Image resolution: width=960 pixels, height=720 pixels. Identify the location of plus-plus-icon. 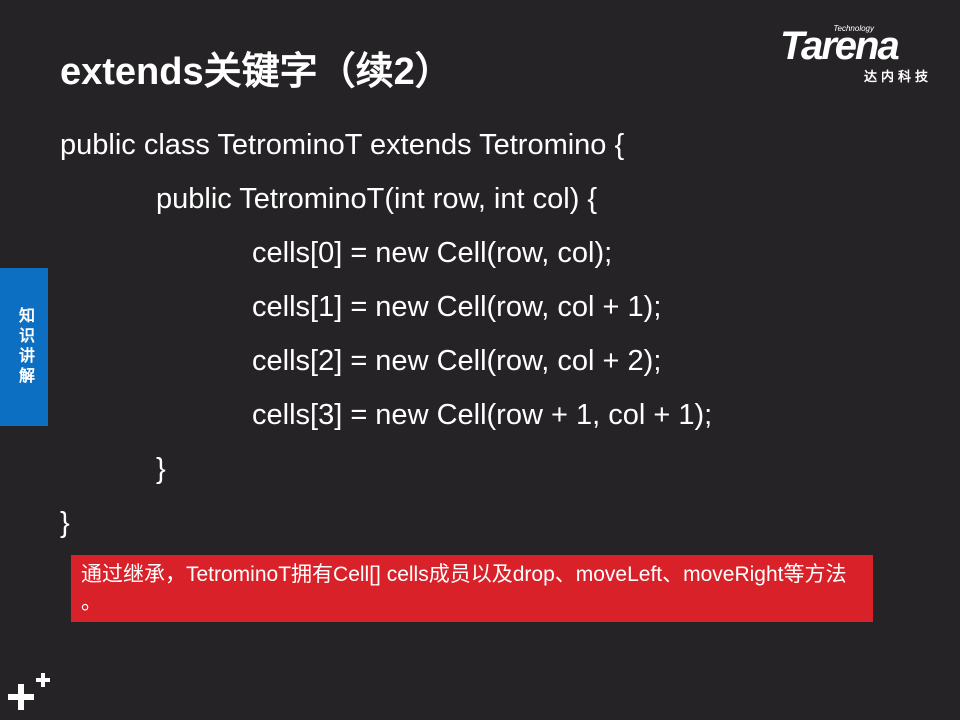
(29, 691).